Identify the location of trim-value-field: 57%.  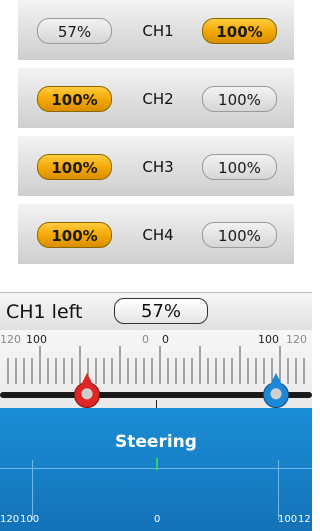
(161, 311).